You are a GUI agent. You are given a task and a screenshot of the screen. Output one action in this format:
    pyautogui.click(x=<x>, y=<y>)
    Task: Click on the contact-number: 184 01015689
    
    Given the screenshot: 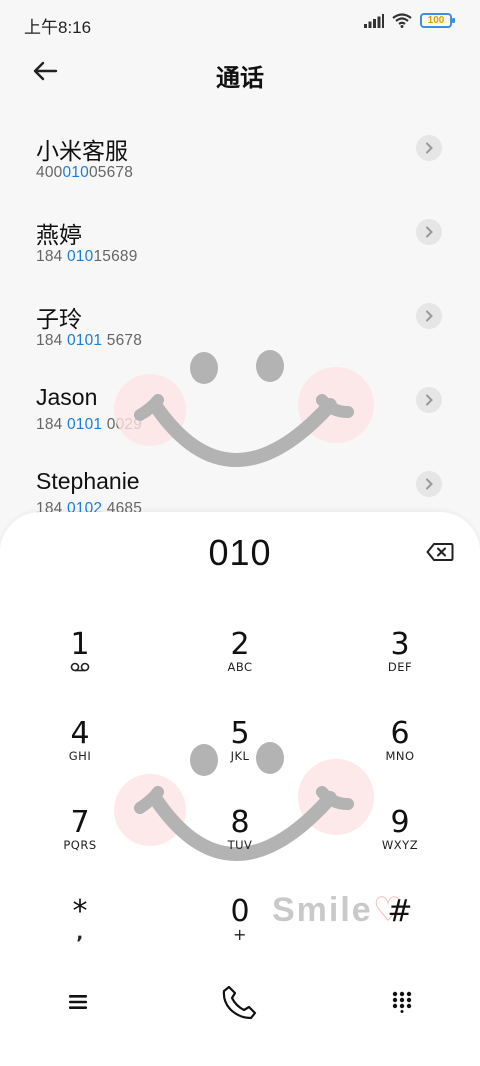 What is the action you would take?
    pyautogui.click(x=87, y=256)
    